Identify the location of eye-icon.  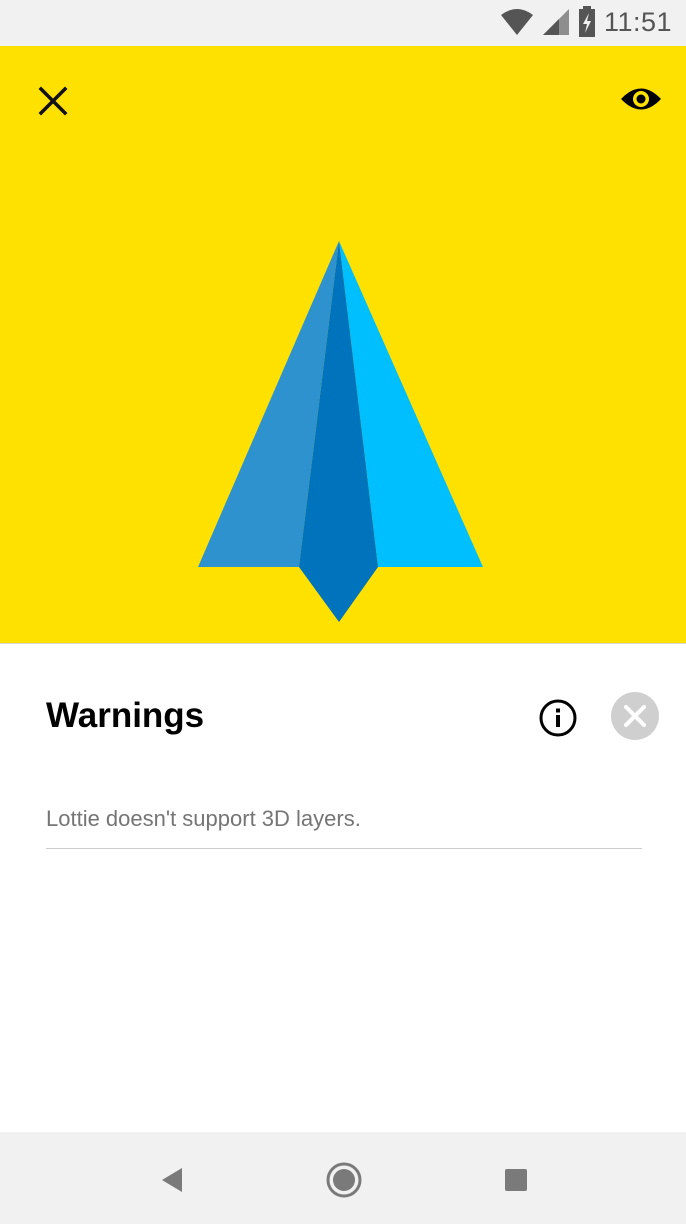
(641, 99).